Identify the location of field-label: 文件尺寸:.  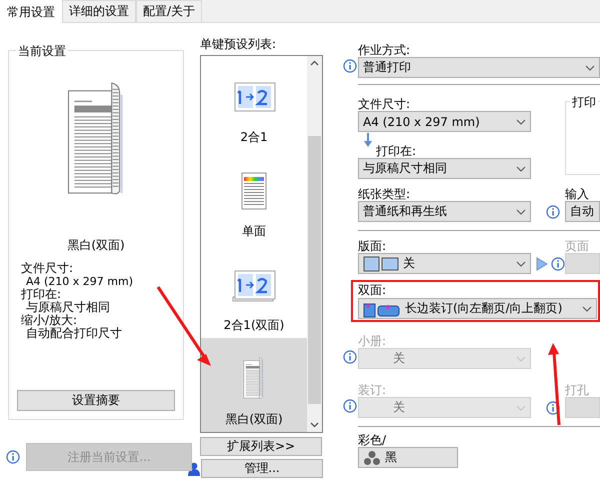
(385, 104).